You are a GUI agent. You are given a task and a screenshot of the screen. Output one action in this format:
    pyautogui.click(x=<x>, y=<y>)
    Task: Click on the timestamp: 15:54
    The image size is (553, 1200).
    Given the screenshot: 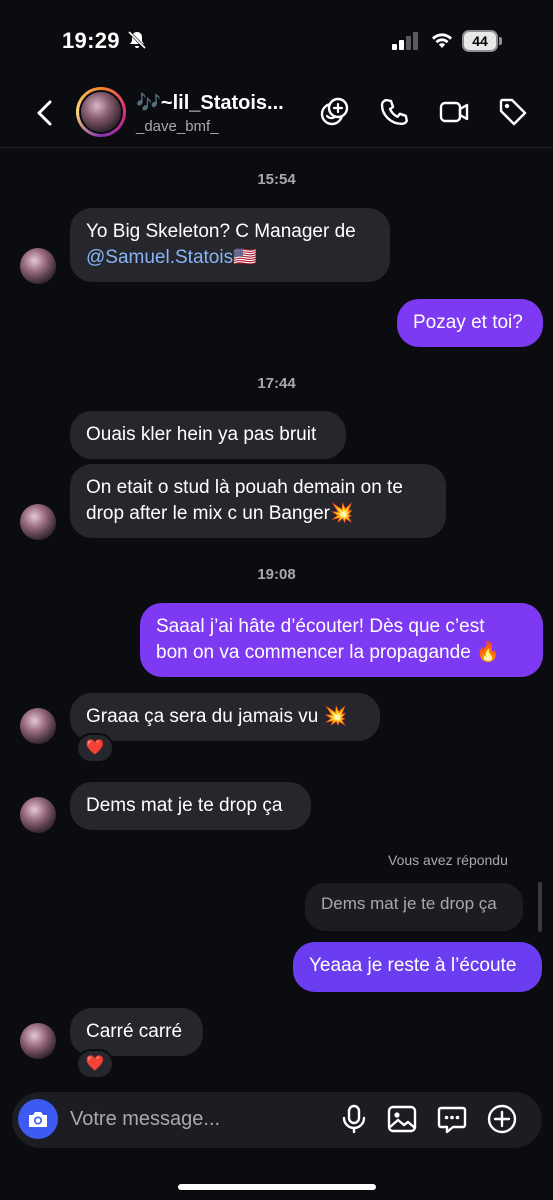 What is the action you would take?
    pyautogui.click(x=276, y=179)
    